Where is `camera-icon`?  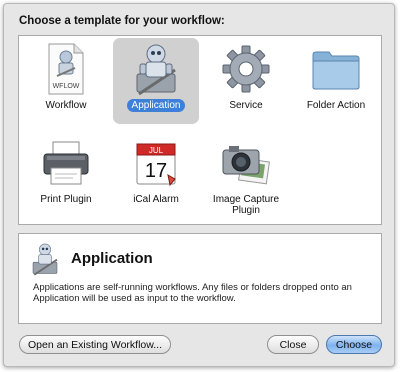 camera-icon is located at coordinates (246, 163).